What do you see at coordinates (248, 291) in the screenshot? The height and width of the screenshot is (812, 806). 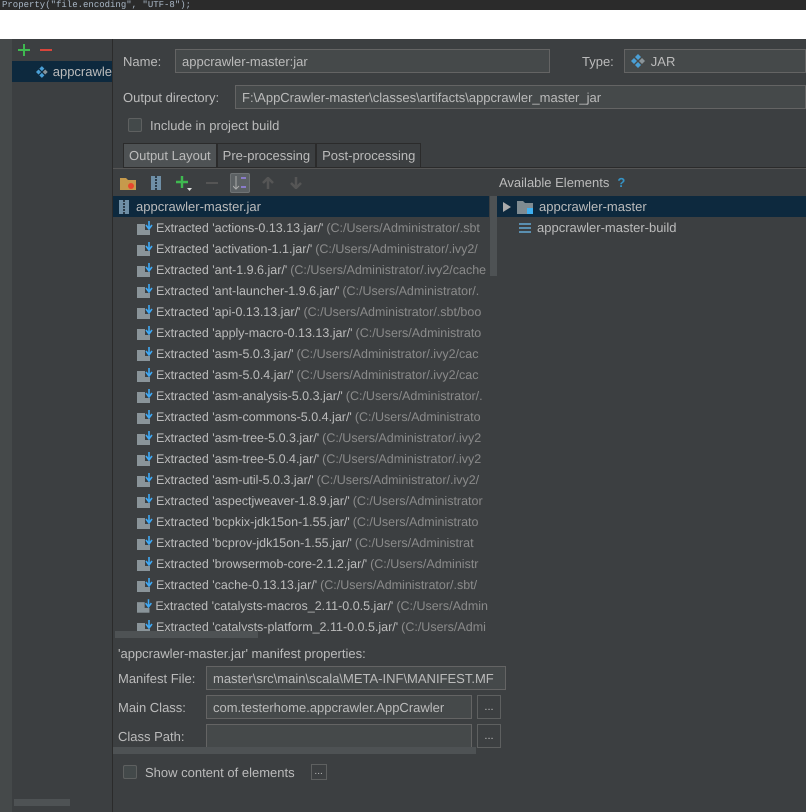 I see `entry-name: Extracted 'ant-launcher-1.9.6.jar/'` at bounding box center [248, 291].